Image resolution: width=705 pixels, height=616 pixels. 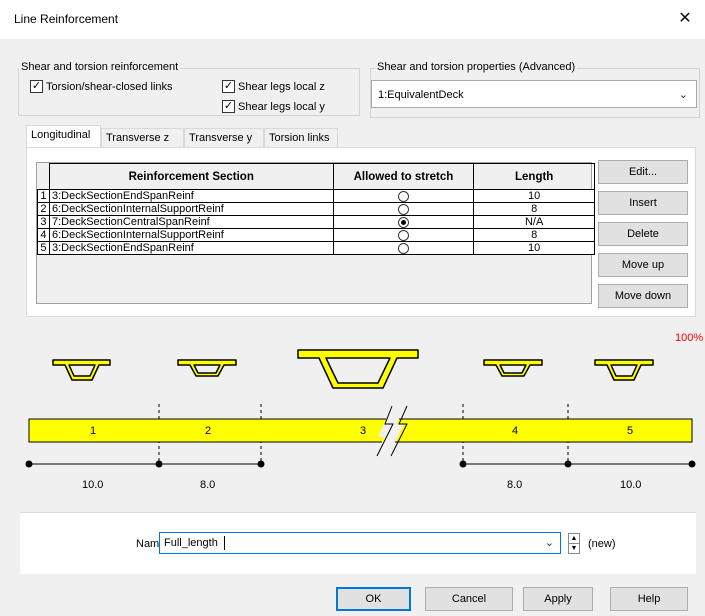 I want to click on tab-transverse-y: Transverse y, so click(x=224, y=138).